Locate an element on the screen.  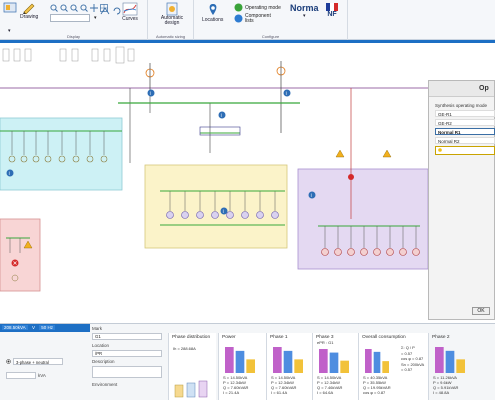
description-field is located at coordinates (127, 372).